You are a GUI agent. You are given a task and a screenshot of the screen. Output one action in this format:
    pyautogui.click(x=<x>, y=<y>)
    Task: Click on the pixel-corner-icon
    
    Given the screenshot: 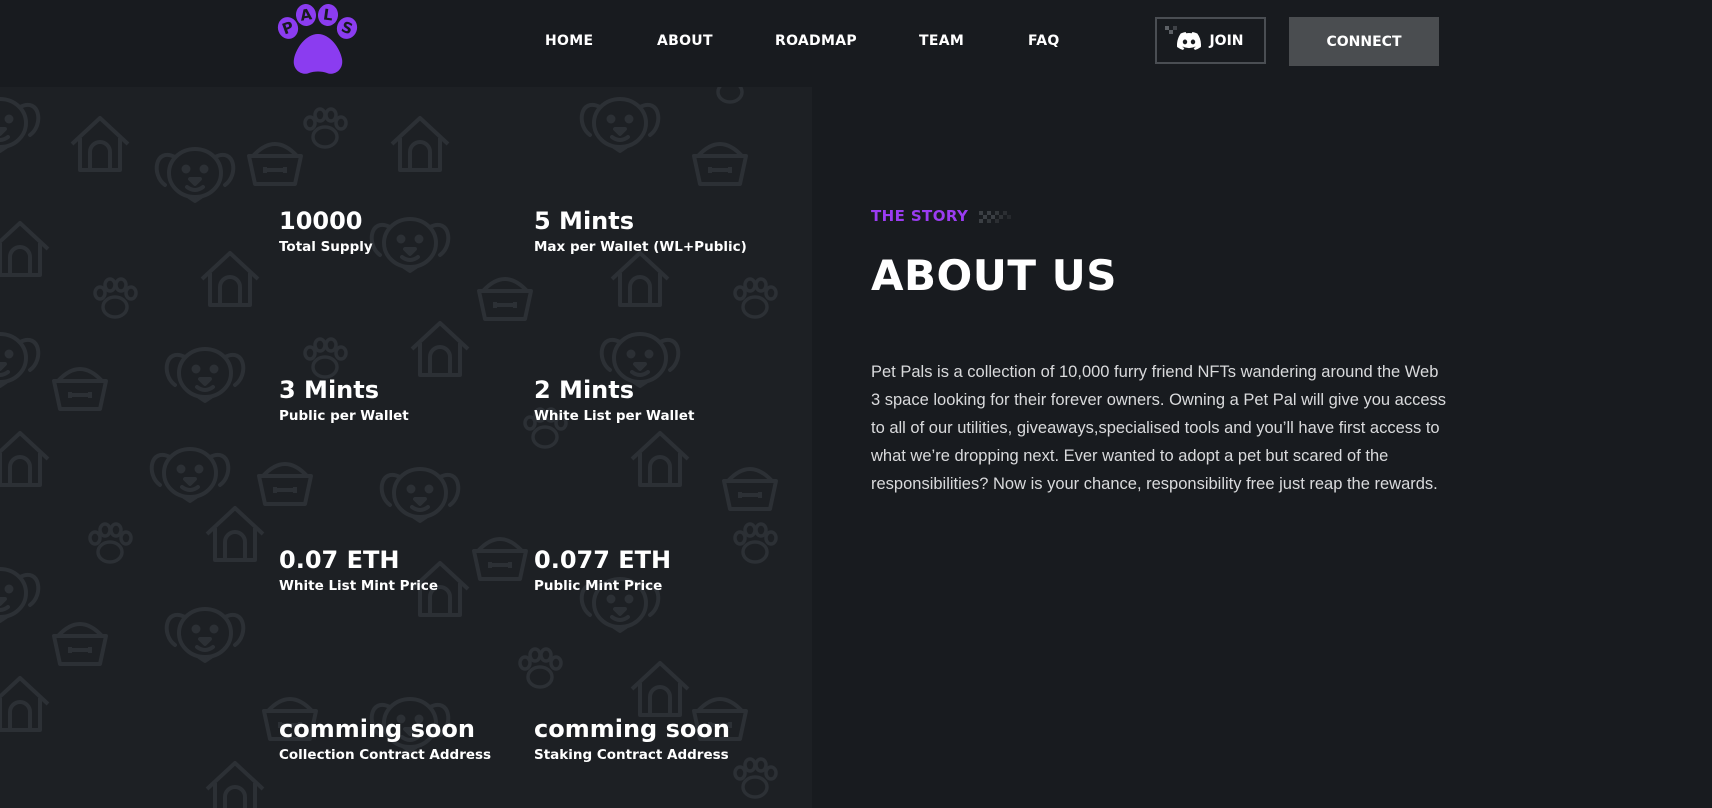 What is the action you would take?
    pyautogui.click(x=1171, y=30)
    